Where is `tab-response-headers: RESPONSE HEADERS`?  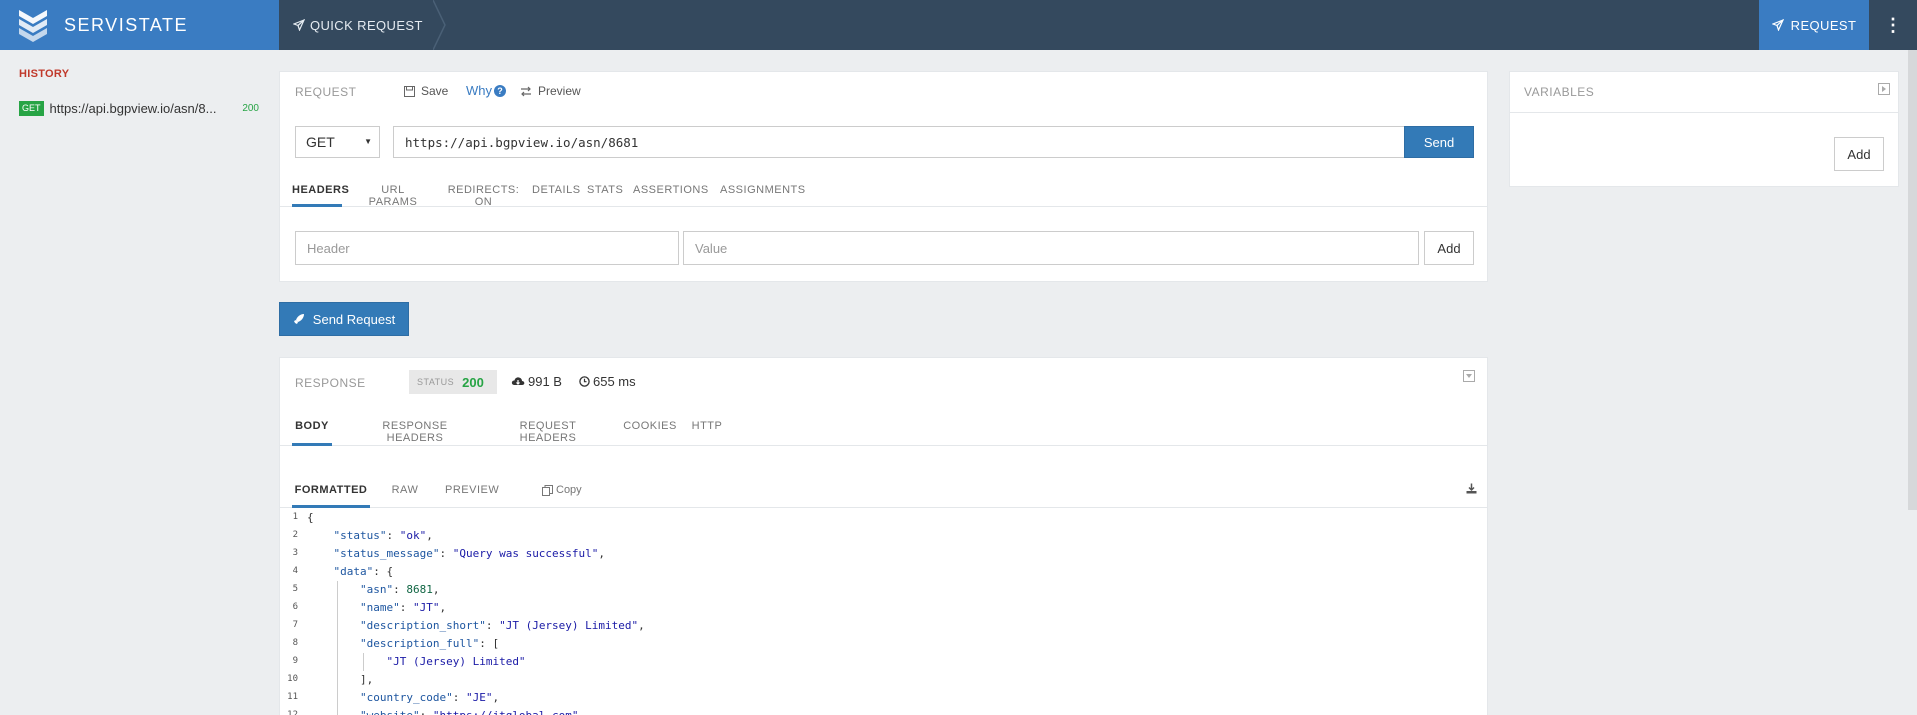 tab-response-headers: RESPONSE HEADERS is located at coordinates (415, 425).